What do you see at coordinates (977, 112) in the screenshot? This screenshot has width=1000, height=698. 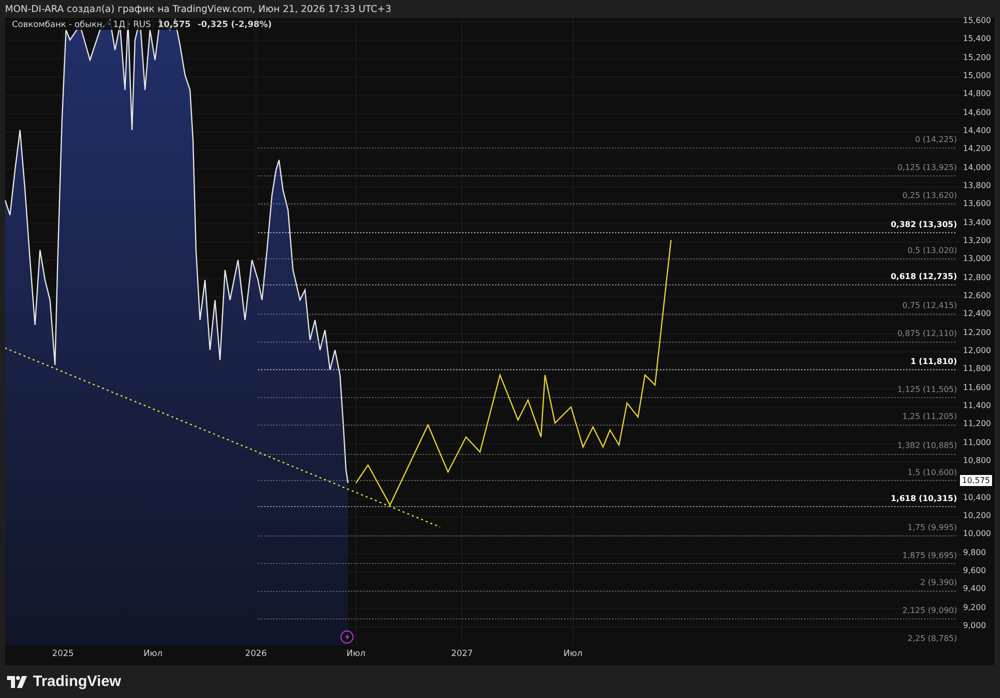 I see `price-tick: 14,600` at bounding box center [977, 112].